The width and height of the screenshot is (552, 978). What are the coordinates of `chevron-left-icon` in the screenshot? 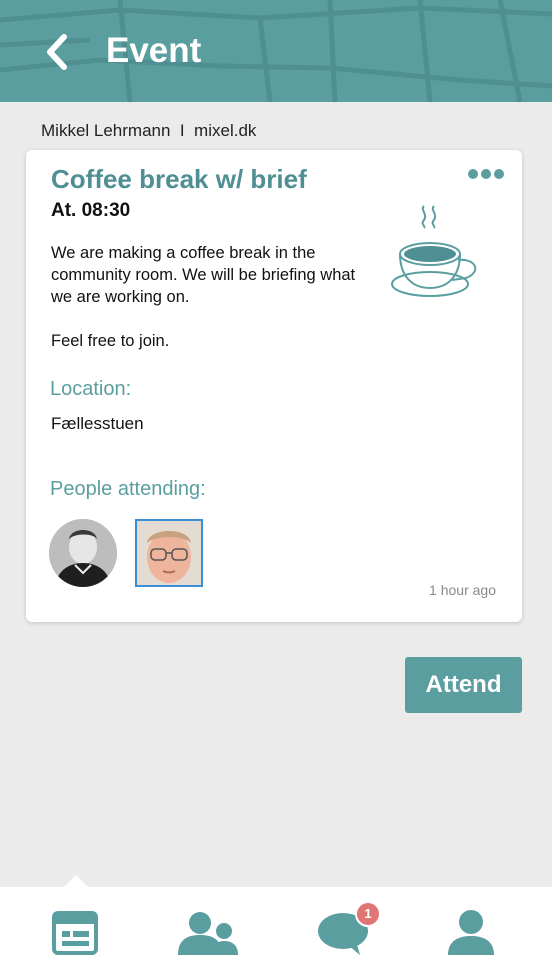 It's located at (57, 52).